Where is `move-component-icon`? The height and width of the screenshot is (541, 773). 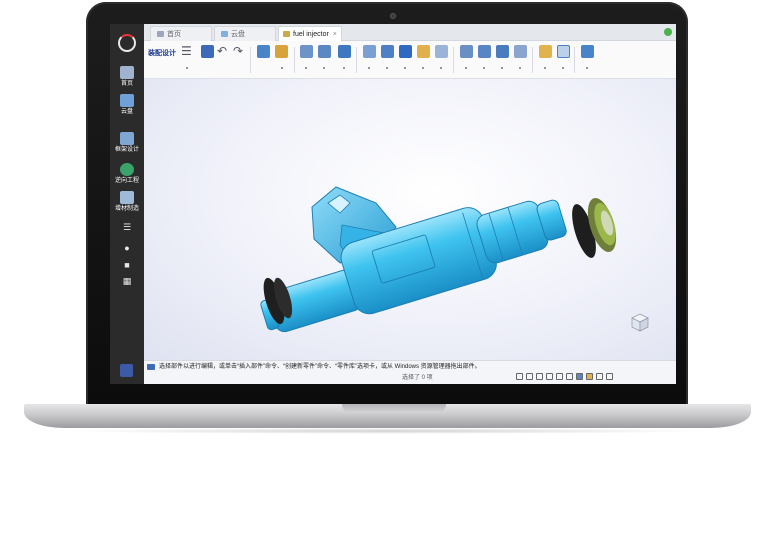
move-component-icon is located at coordinates (306, 51).